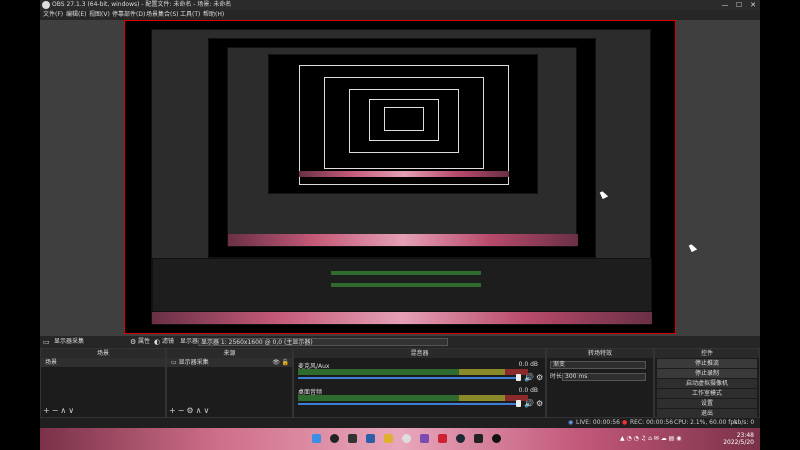 The height and width of the screenshot is (450, 800). Describe the element at coordinates (600, 383) in the screenshot. I see `transitions-dock: 转场特效 渐变 时长 300 ms` at that location.